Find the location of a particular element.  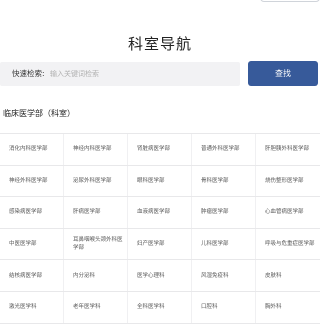

department-row: 感染病医学部 肝病医学部 血液病医学部 肿瘤医学部 心血管病医学部 is located at coordinates (160, 213).